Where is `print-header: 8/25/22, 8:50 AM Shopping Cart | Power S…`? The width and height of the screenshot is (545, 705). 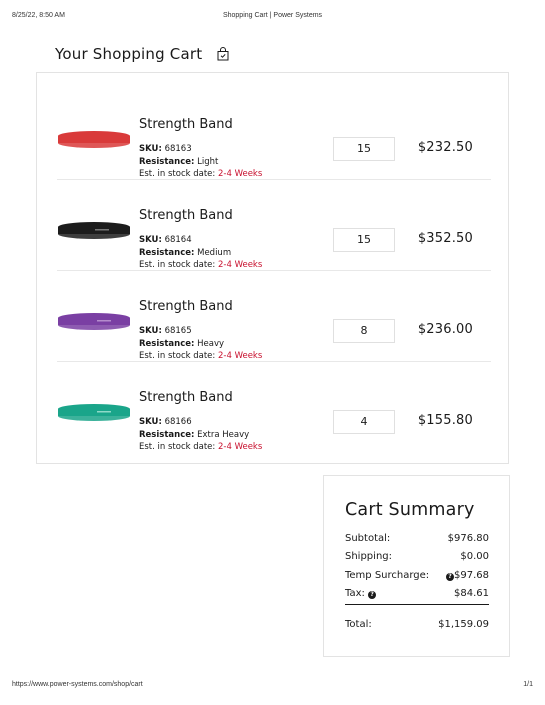
print-header: 8/25/22, 8:50 AM Shopping Cart | Power S… is located at coordinates (272, 18).